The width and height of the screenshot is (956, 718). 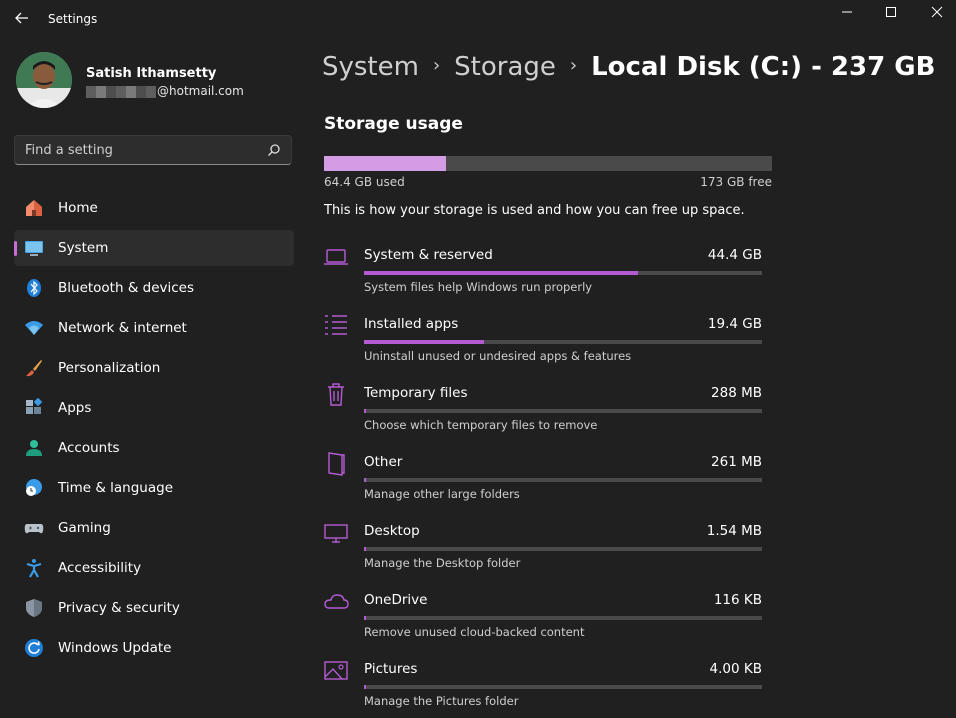 What do you see at coordinates (736, 182) in the screenshot?
I see `free-label: 173 GB free` at bounding box center [736, 182].